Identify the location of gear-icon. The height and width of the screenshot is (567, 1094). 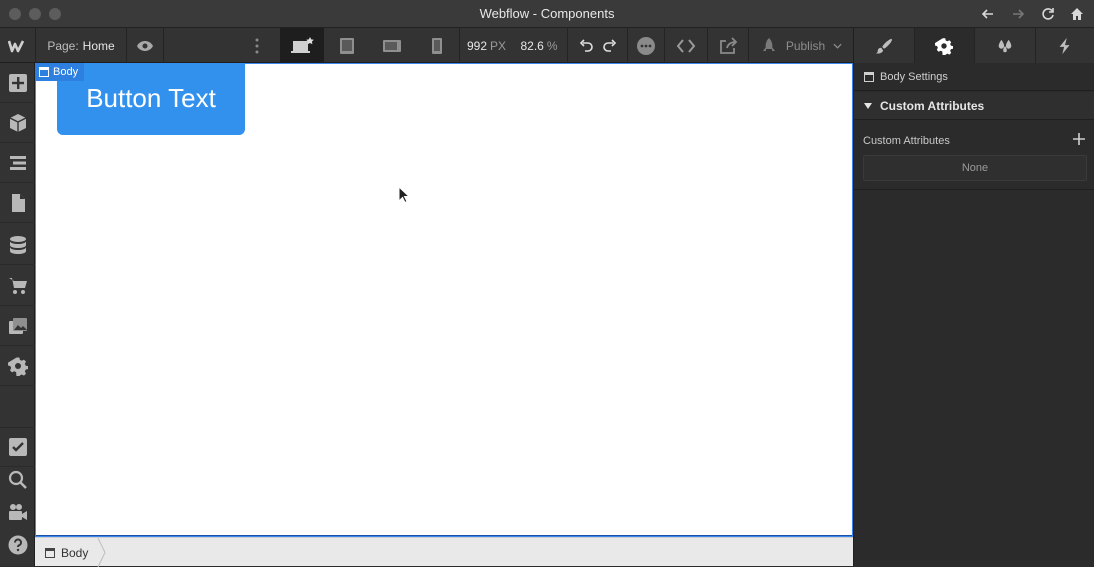
(944, 46).